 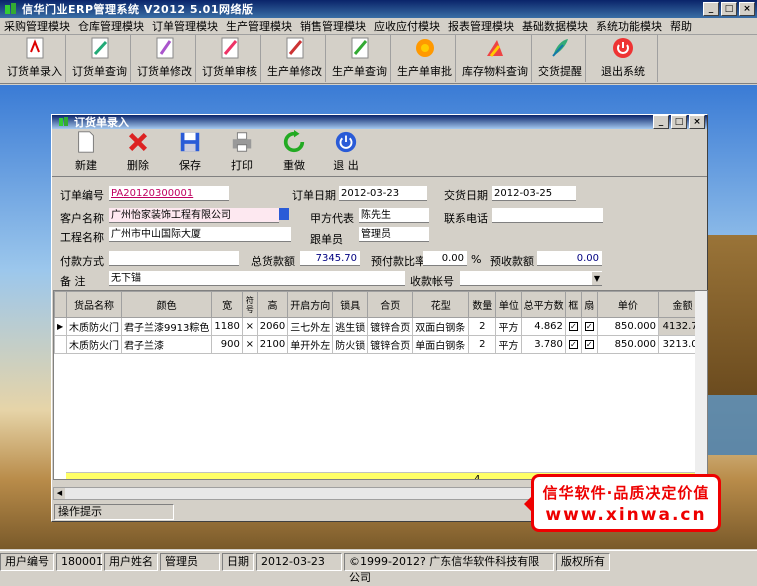 What do you see at coordinates (425, 58) in the screenshot?
I see `prod-approve-button: 生产单审批` at bounding box center [425, 58].